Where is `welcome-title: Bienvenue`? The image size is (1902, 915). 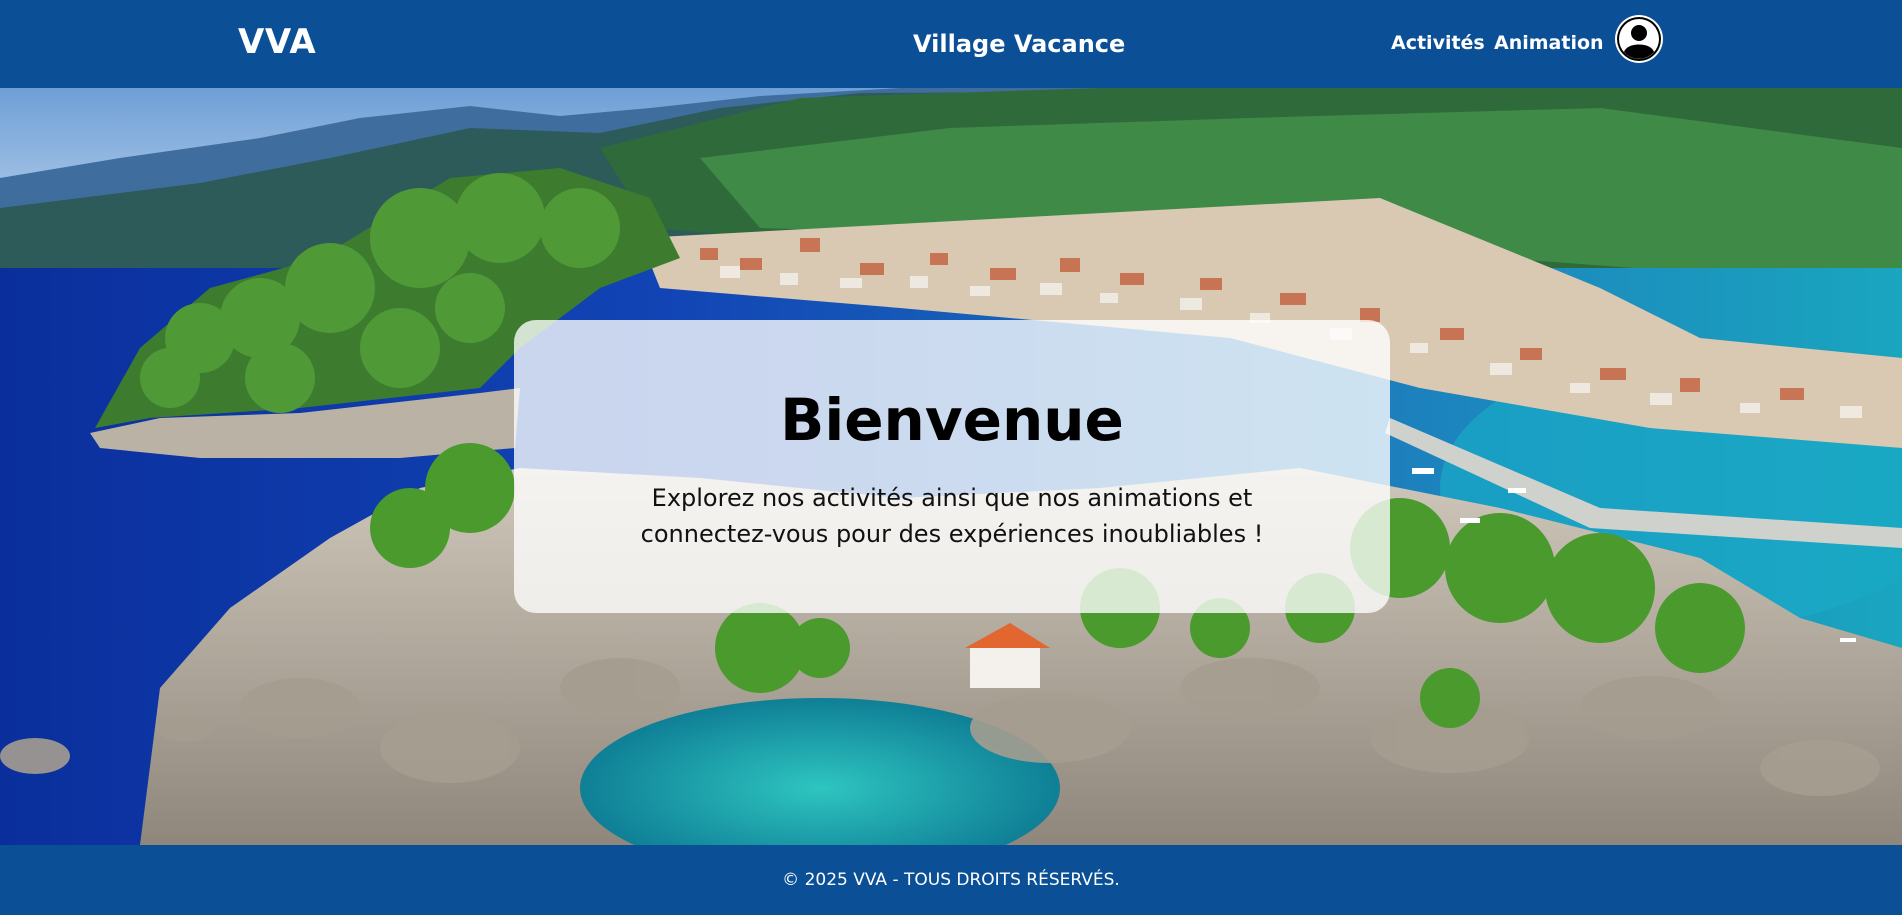 welcome-title: Bienvenue is located at coordinates (952, 420).